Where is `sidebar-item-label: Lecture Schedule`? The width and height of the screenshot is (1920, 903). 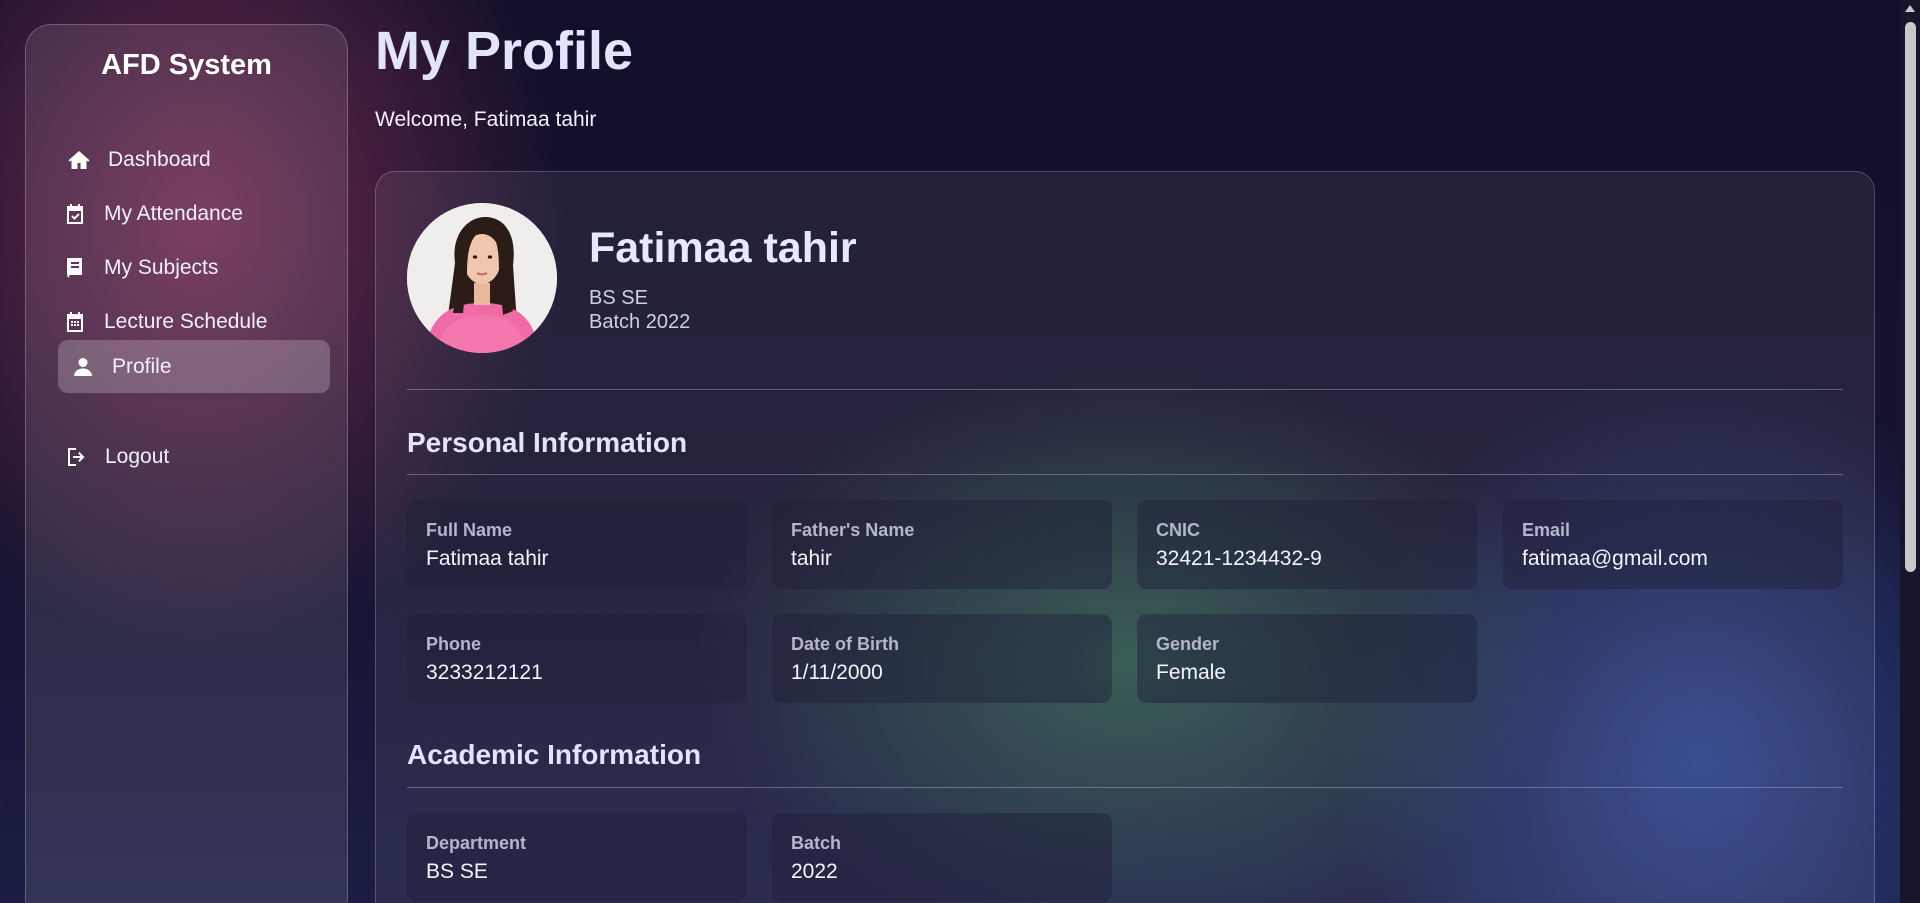 sidebar-item-label: Lecture Schedule is located at coordinates (186, 321).